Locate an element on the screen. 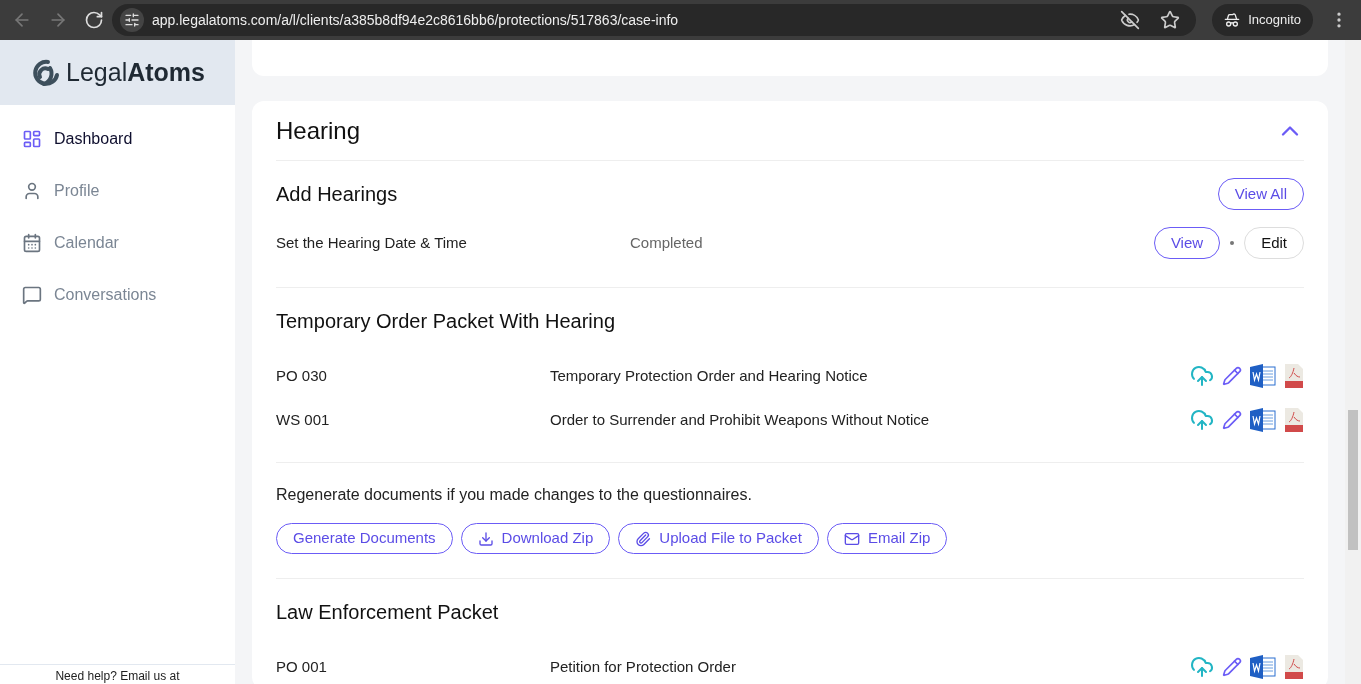  help-footer: Need help? Email us at is located at coordinates (117, 674).